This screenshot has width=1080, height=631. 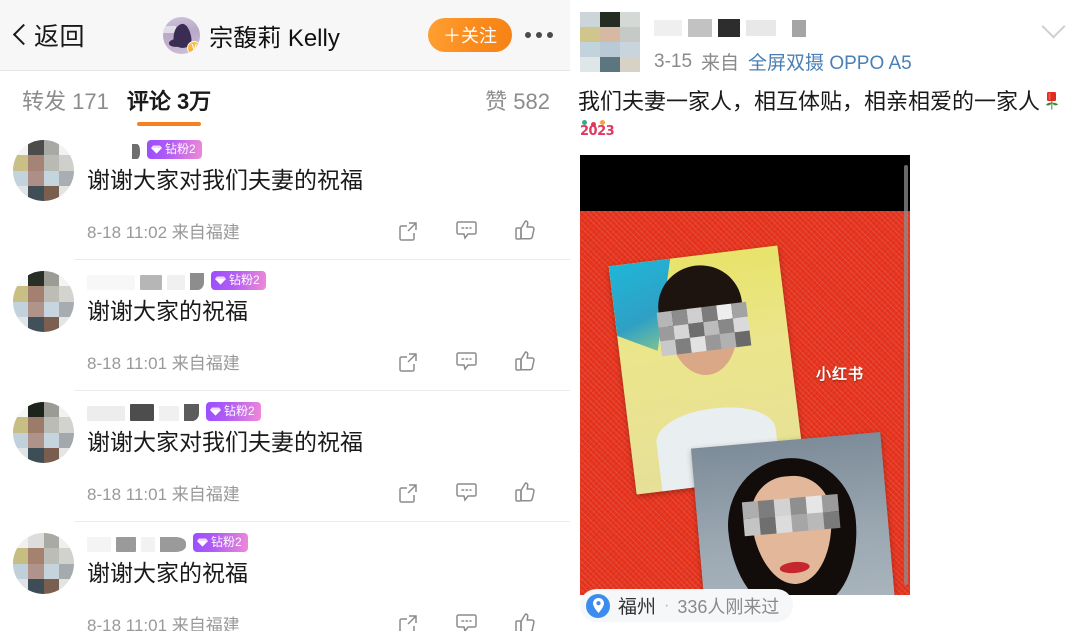 What do you see at coordinates (20, 35) in the screenshot?
I see `chevron-left-icon` at bounding box center [20, 35].